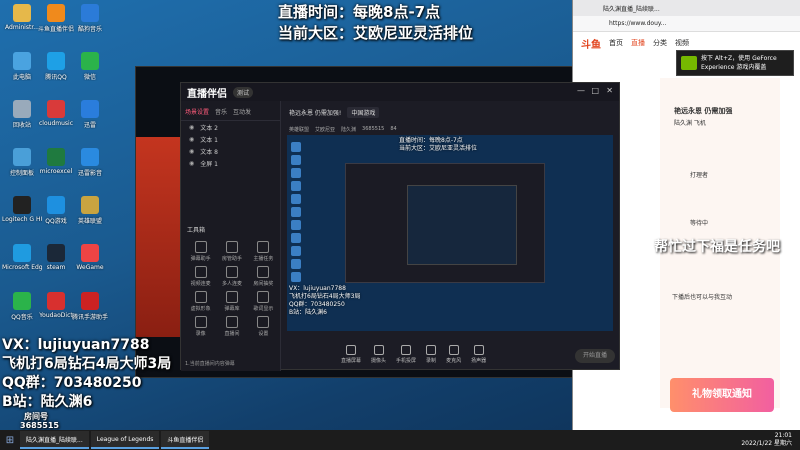 The width and height of the screenshot is (800, 450). What do you see at coordinates (200, 326) in the screenshot?
I see `tool-item: 录像` at bounding box center [200, 326].